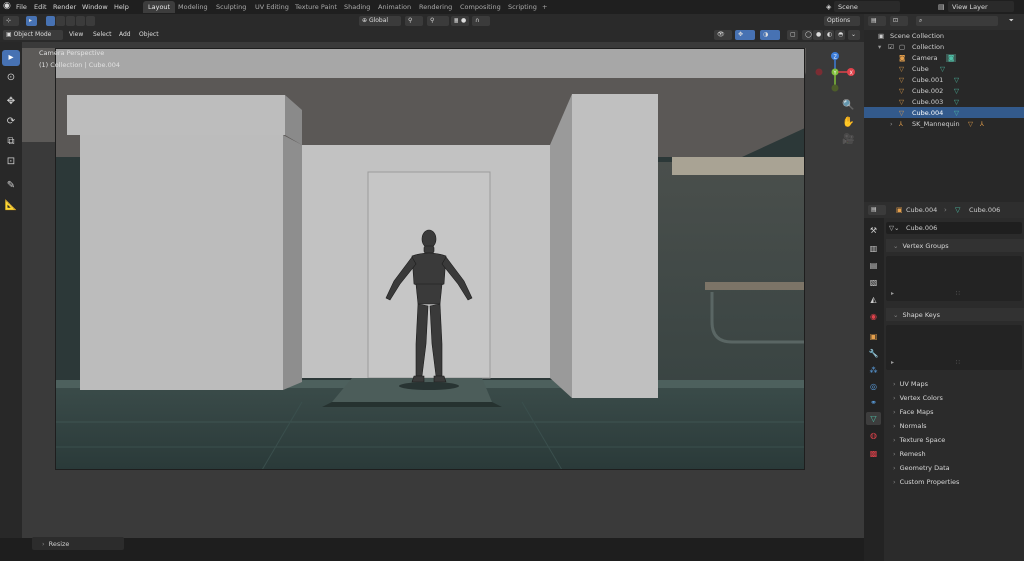 This screenshot has height=561, width=1024. What do you see at coordinates (955, 467) in the screenshot?
I see `panel-geometry-data-header: › Geometry Data` at bounding box center [955, 467].